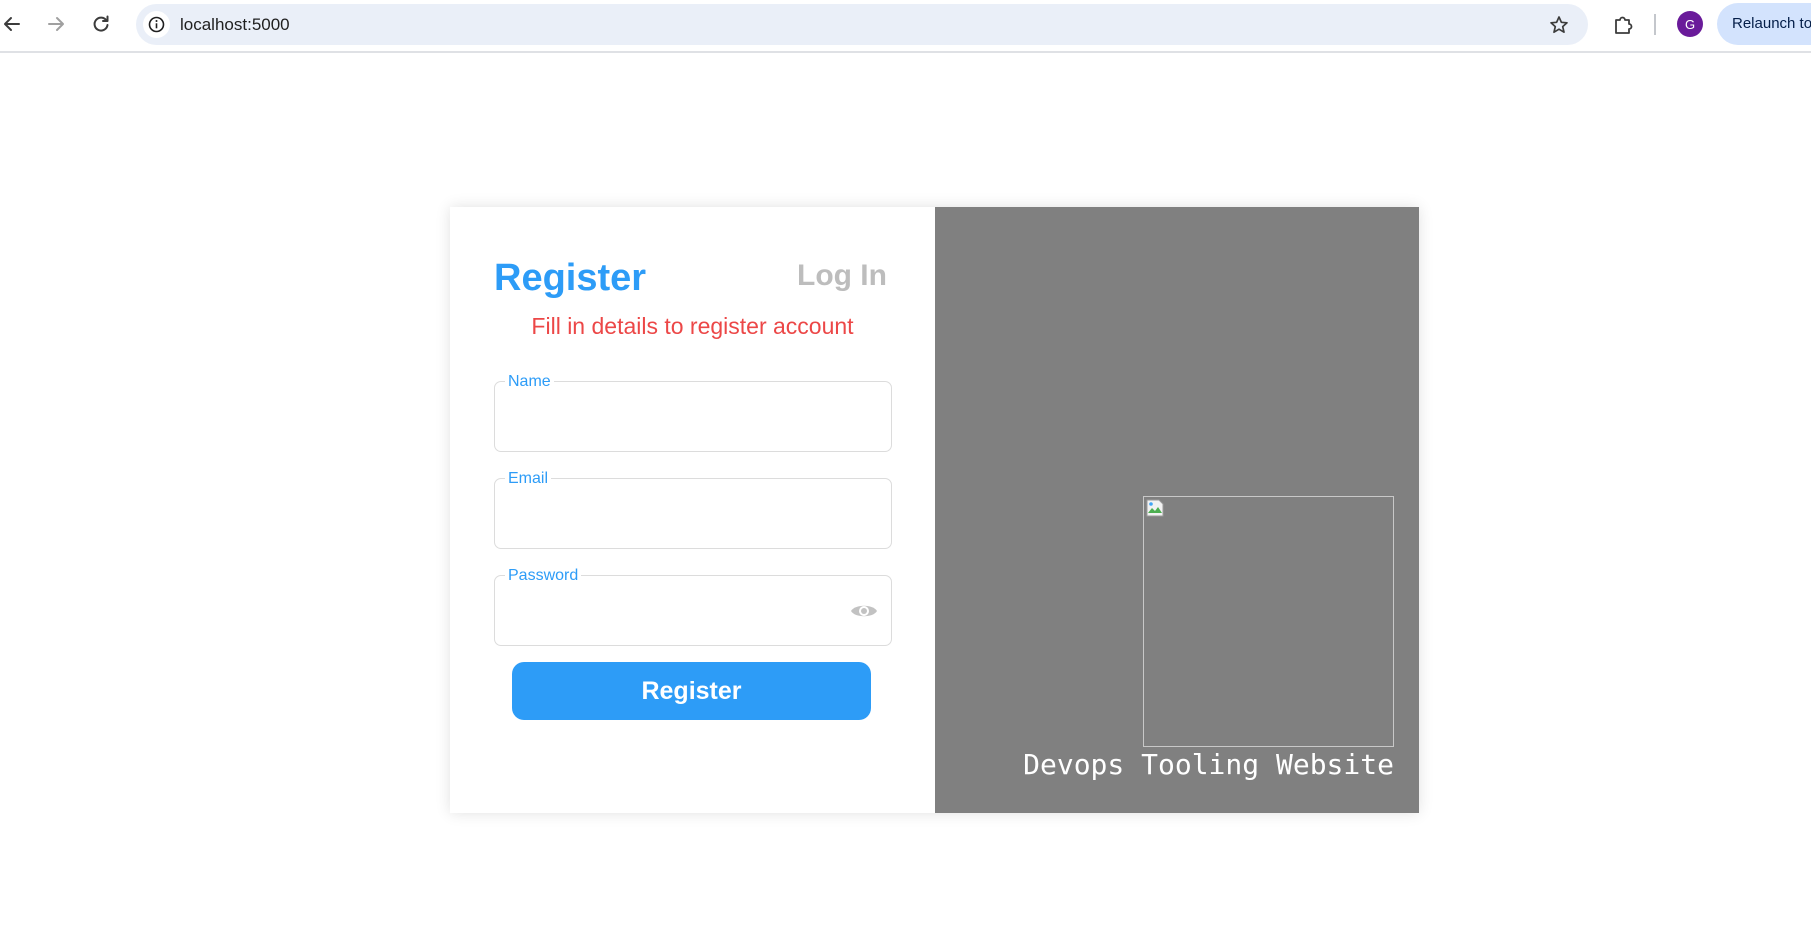 This screenshot has width=1811, height=926. I want to click on forward-button, so click(56, 24).